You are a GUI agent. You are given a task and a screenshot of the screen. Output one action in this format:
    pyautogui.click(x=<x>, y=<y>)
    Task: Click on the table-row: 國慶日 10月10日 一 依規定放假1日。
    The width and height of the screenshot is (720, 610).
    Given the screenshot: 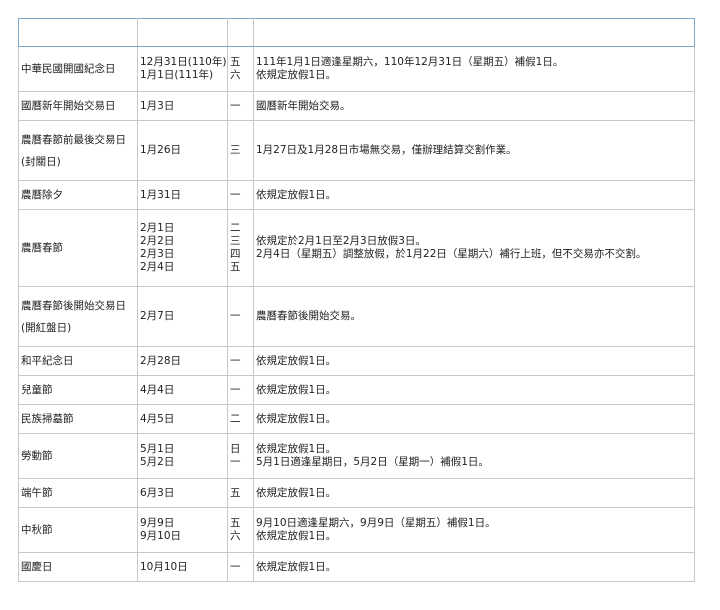 What is the action you would take?
    pyautogui.click(x=356, y=567)
    